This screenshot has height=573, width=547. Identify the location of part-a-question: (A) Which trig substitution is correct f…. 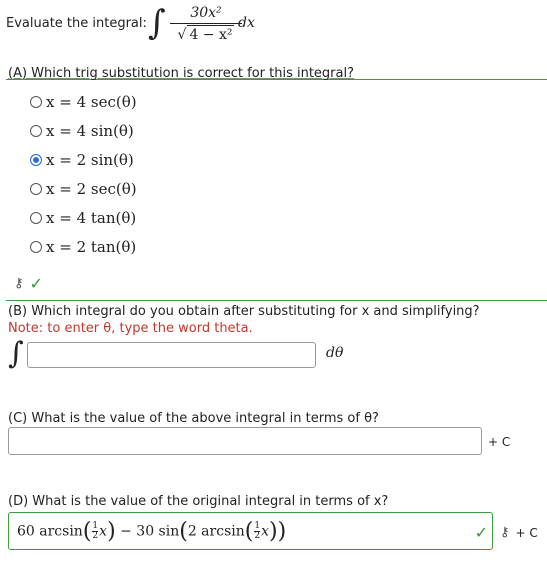
(181, 73).